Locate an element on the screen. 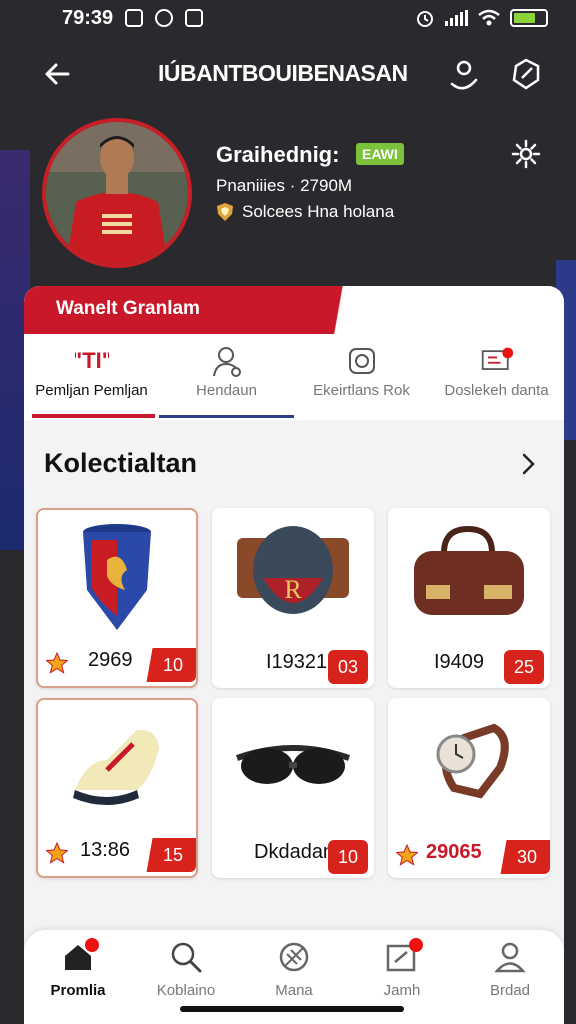 This screenshot has height=1024, width=576. search-icon is located at coordinates (186, 957).